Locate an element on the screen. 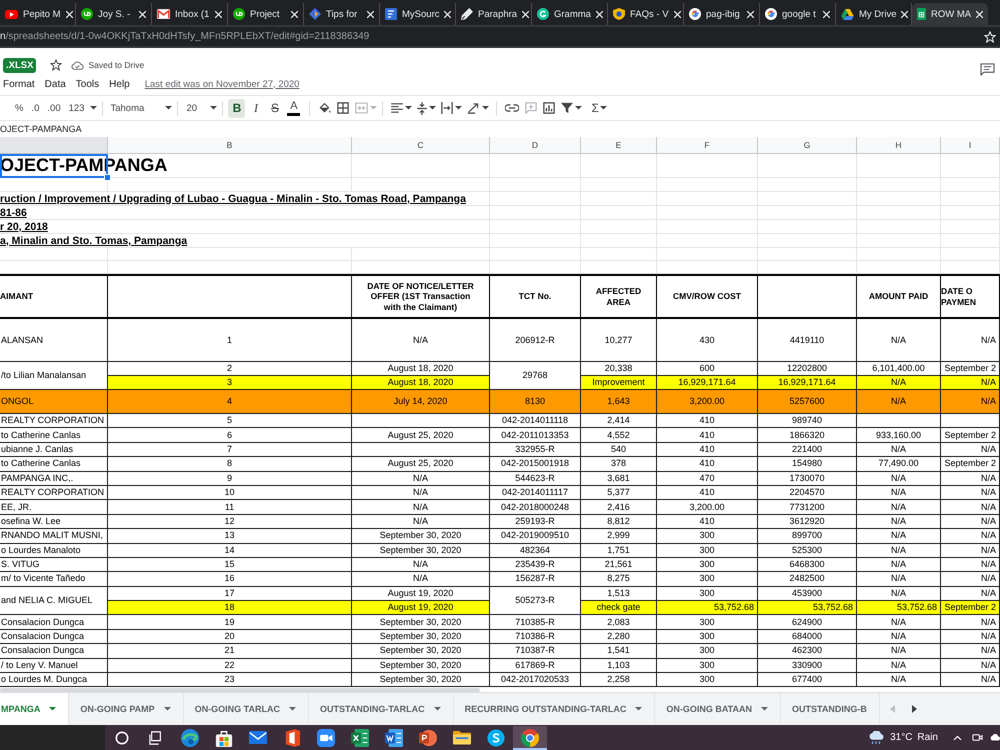  circle-icon is located at coordinates (122, 737).